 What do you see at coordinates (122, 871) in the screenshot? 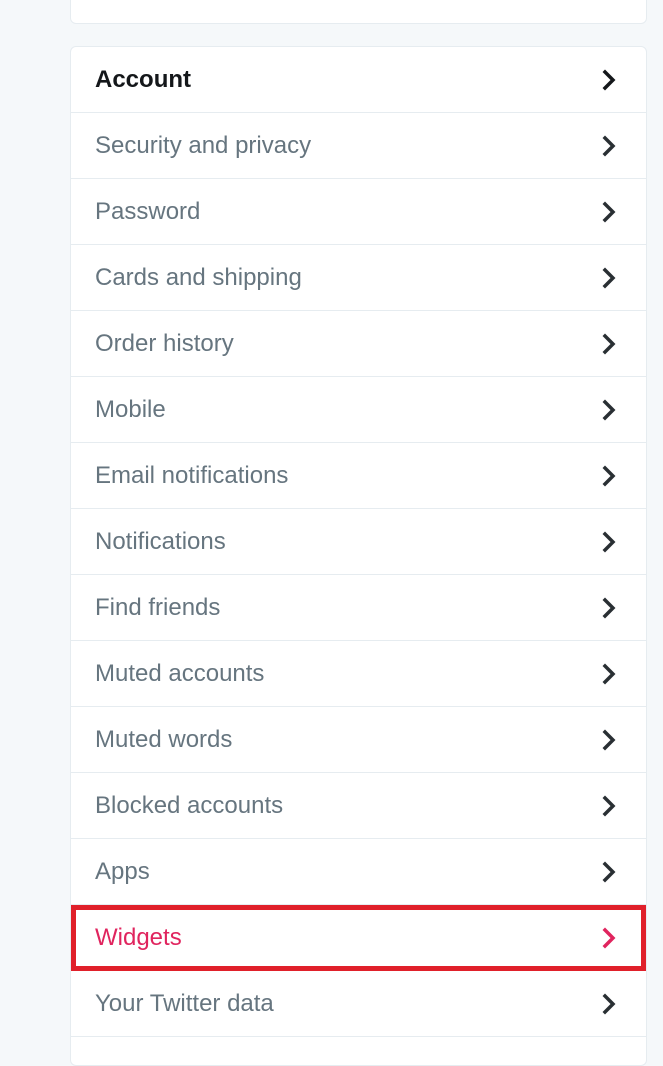
I see `menu-item-label: Apps` at bounding box center [122, 871].